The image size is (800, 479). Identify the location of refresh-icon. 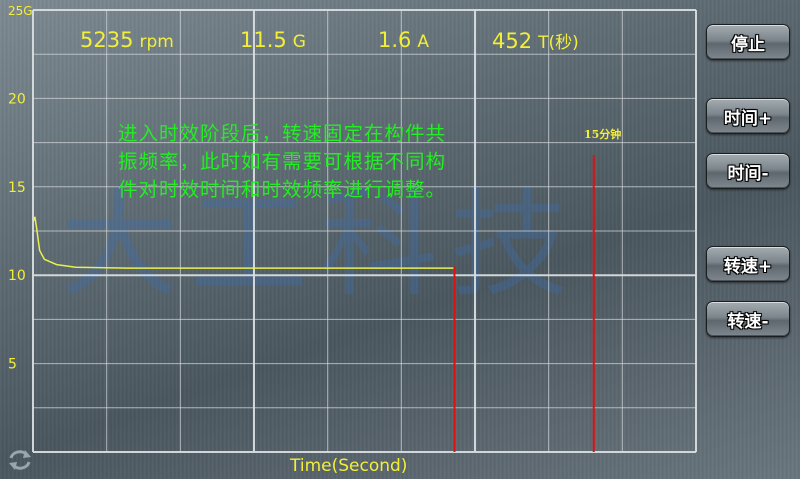
(20, 460).